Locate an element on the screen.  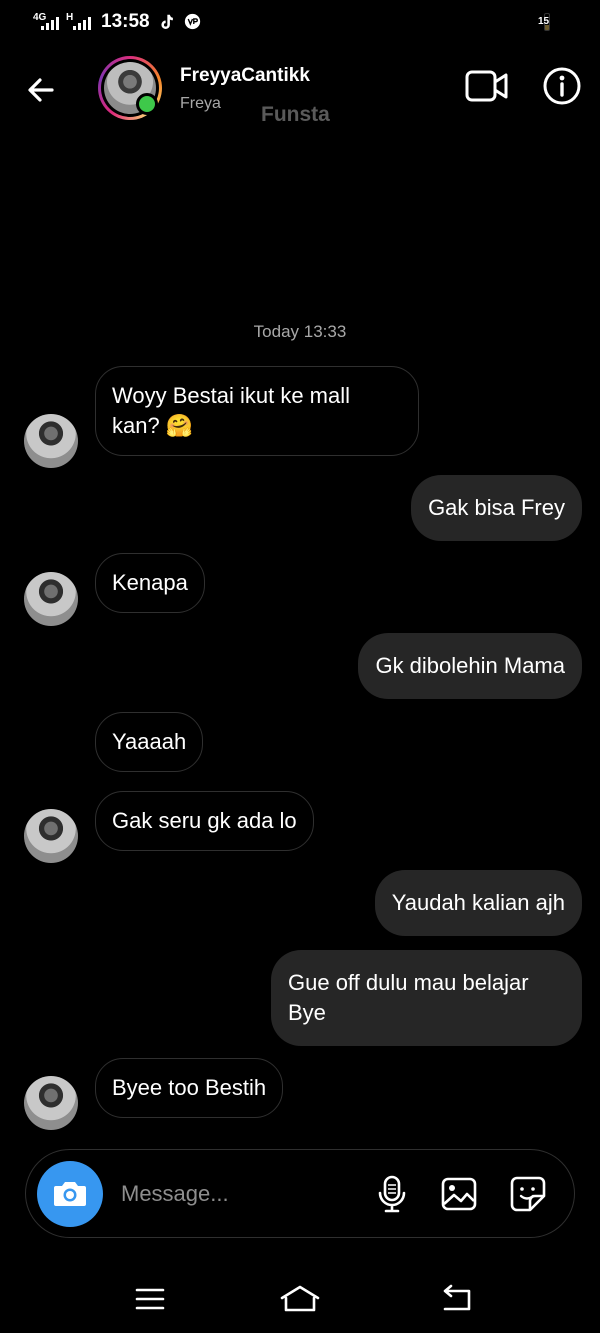
back-arrow-icon is located at coordinates (42, 90).